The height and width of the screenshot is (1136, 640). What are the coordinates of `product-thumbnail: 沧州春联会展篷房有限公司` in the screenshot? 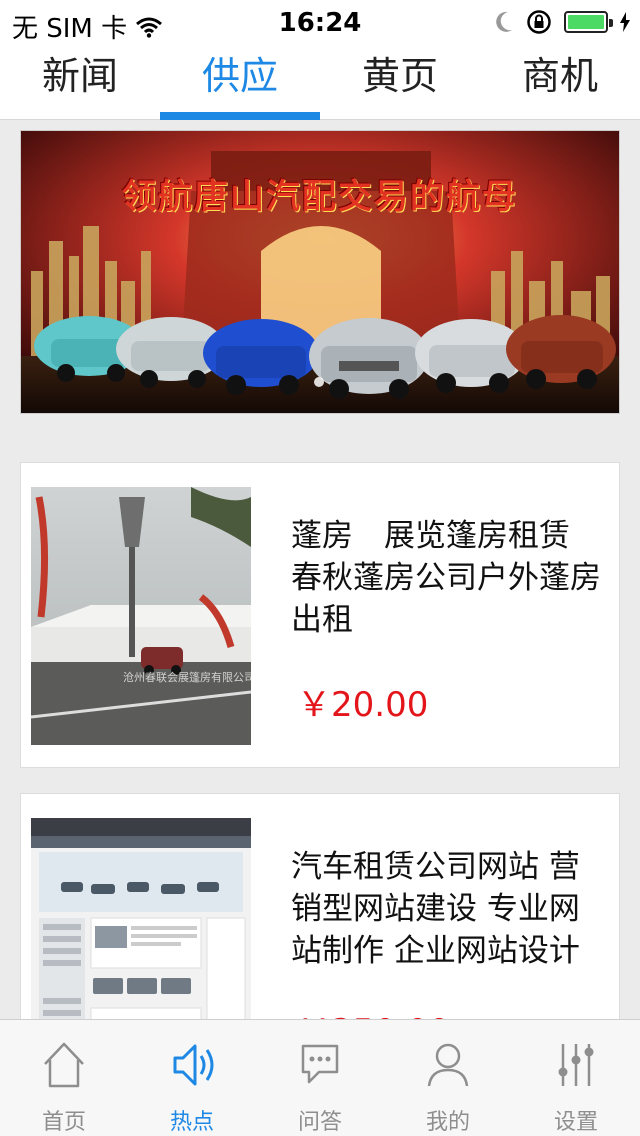 It's located at (141, 616).